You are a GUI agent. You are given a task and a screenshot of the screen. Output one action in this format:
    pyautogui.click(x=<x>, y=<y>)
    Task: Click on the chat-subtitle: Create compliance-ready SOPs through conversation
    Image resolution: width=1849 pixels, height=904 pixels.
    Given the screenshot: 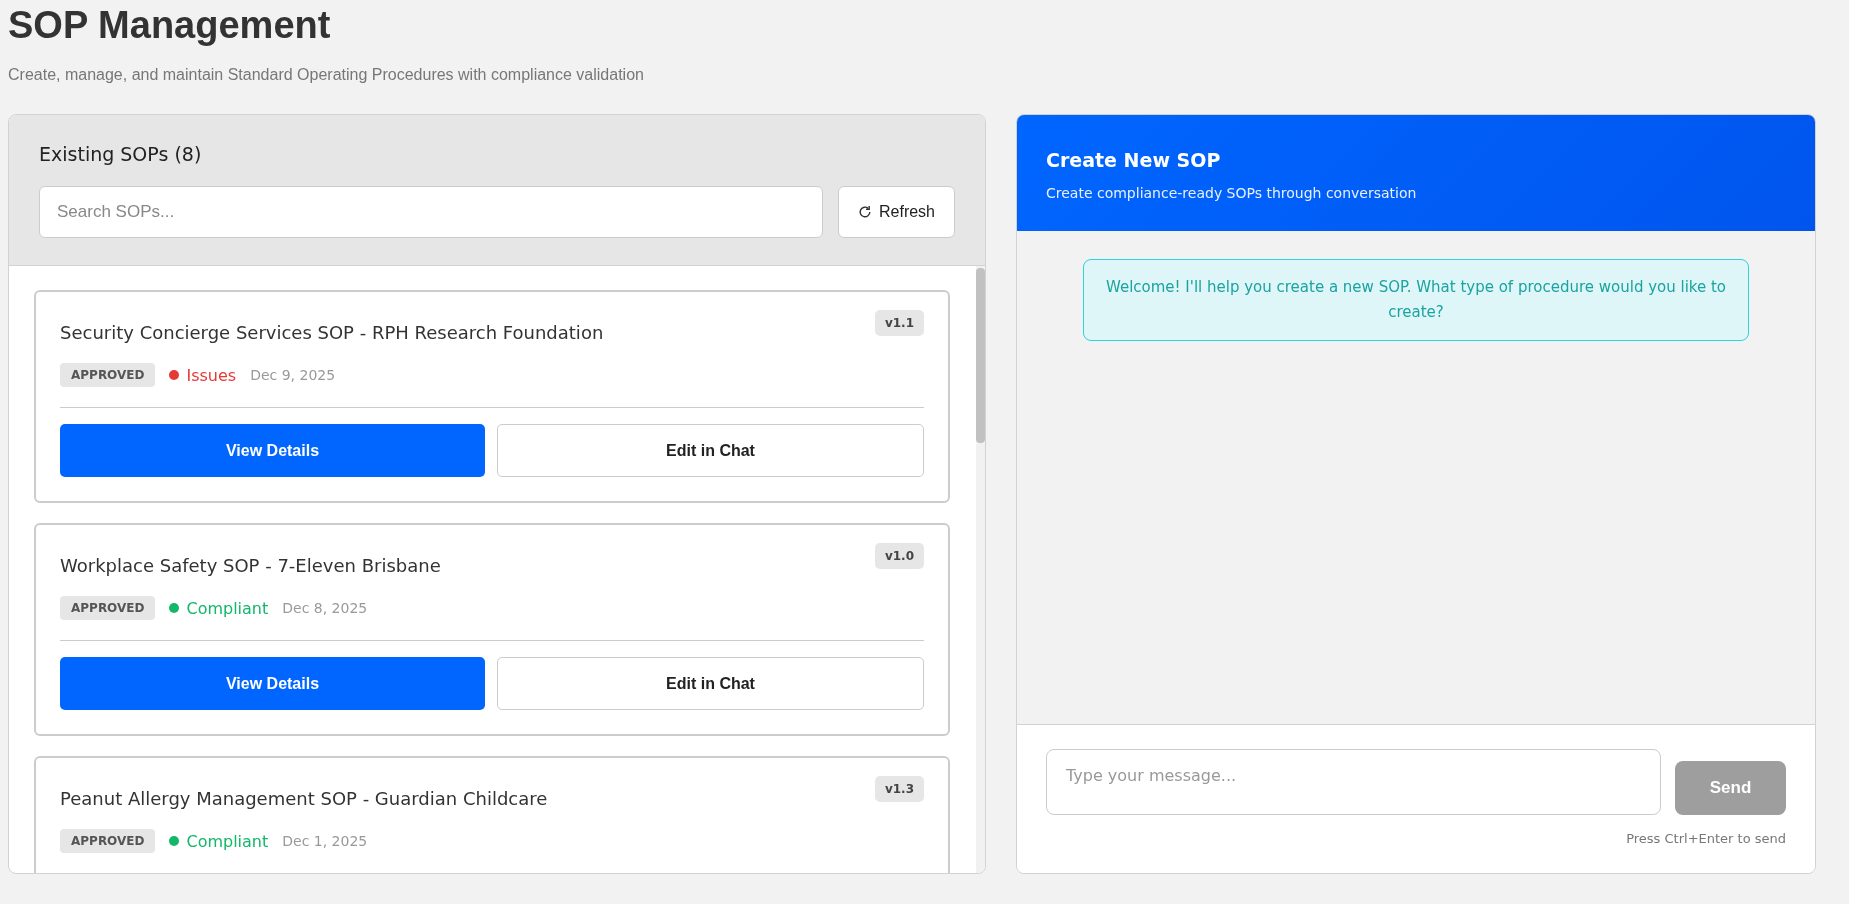 What is the action you would take?
    pyautogui.click(x=1232, y=193)
    